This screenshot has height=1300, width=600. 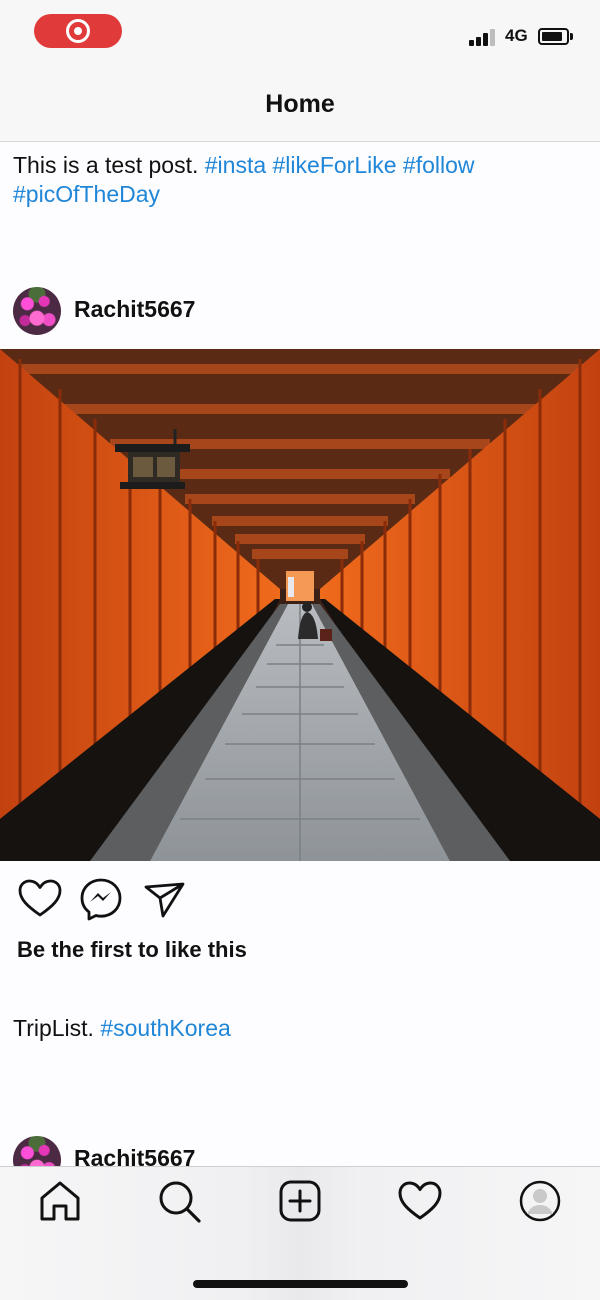 I want to click on caption-hashtags: #insta #likeForLike #follow, so click(x=340, y=165).